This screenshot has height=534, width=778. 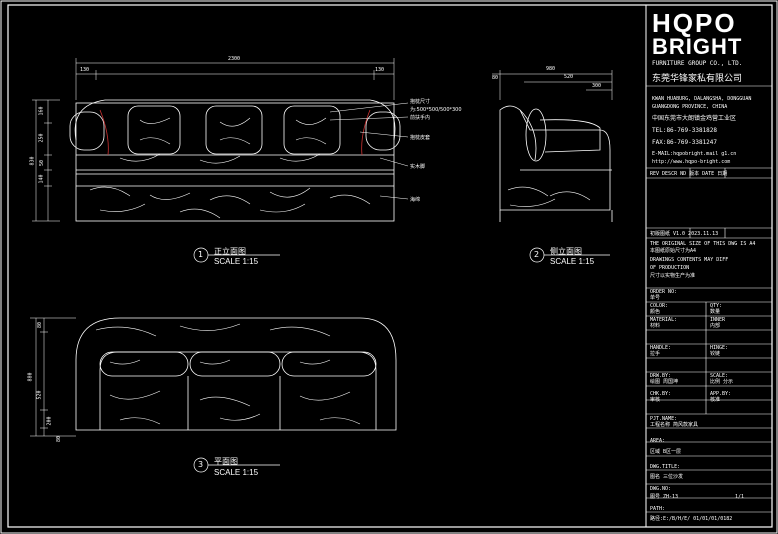 I want to click on path-label: PATH:, so click(x=658, y=509).